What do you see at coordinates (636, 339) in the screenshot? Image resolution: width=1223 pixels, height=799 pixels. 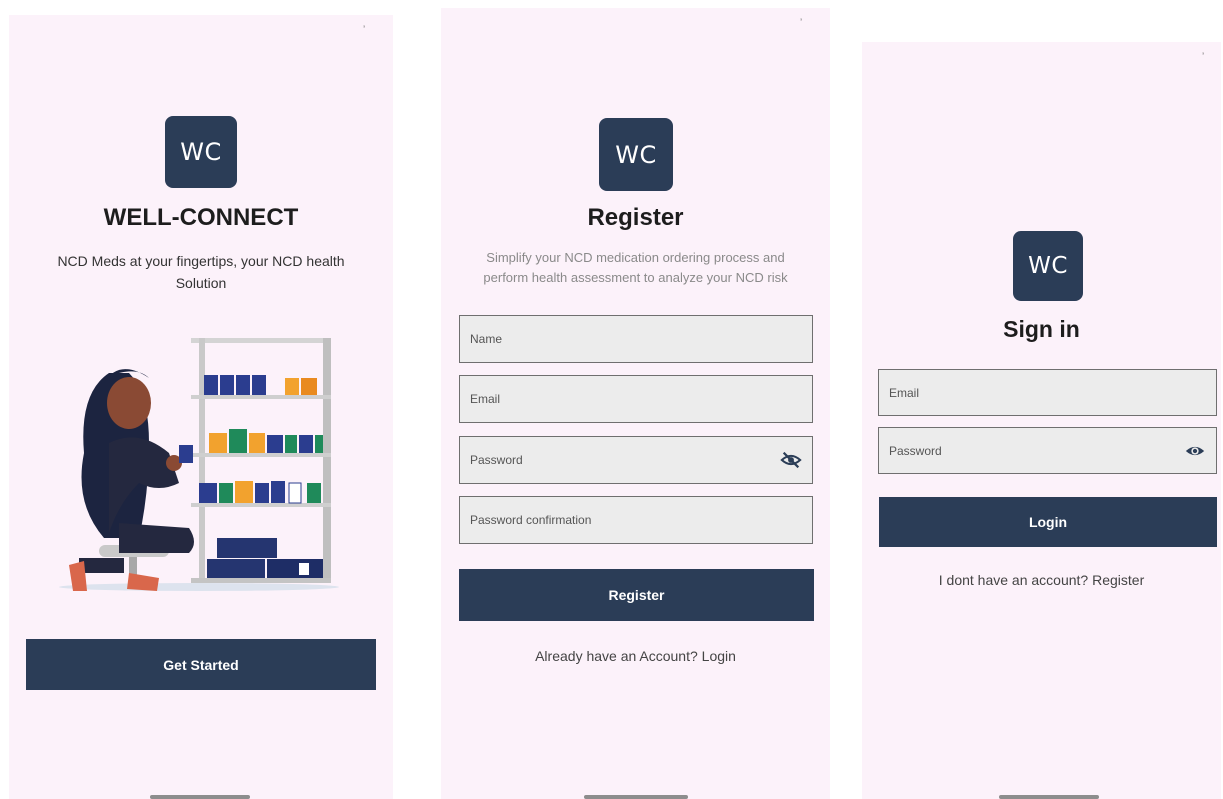 I see `name-field: Name` at bounding box center [636, 339].